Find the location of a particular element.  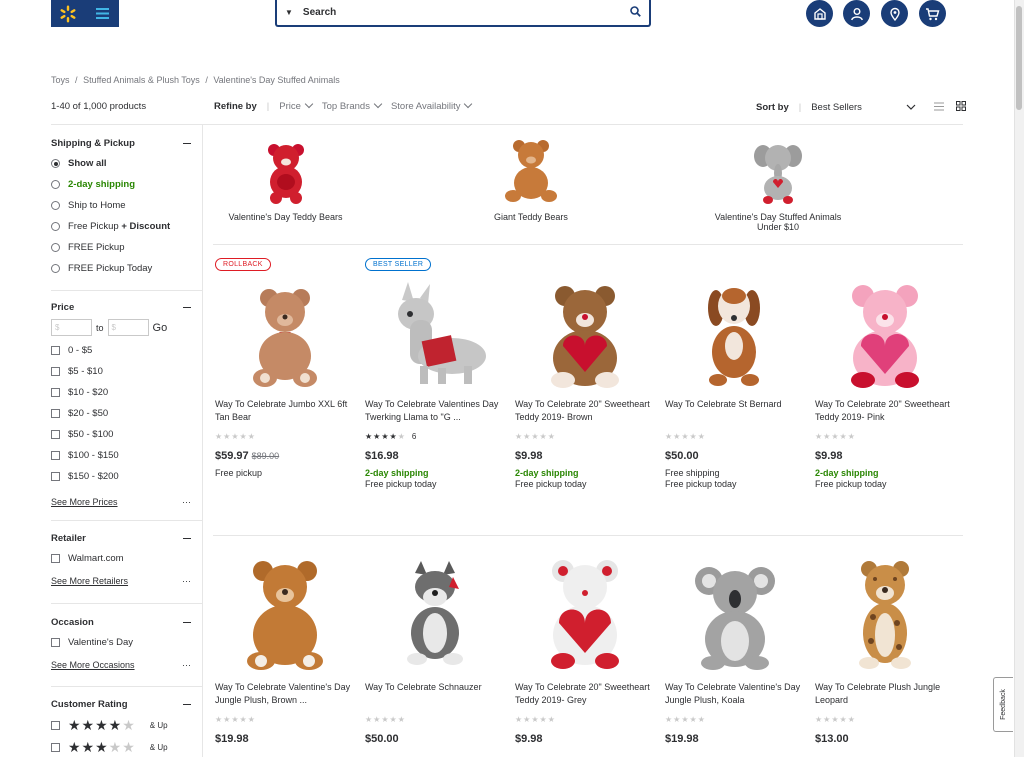

list-view-icon is located at coordinates (939, 108).